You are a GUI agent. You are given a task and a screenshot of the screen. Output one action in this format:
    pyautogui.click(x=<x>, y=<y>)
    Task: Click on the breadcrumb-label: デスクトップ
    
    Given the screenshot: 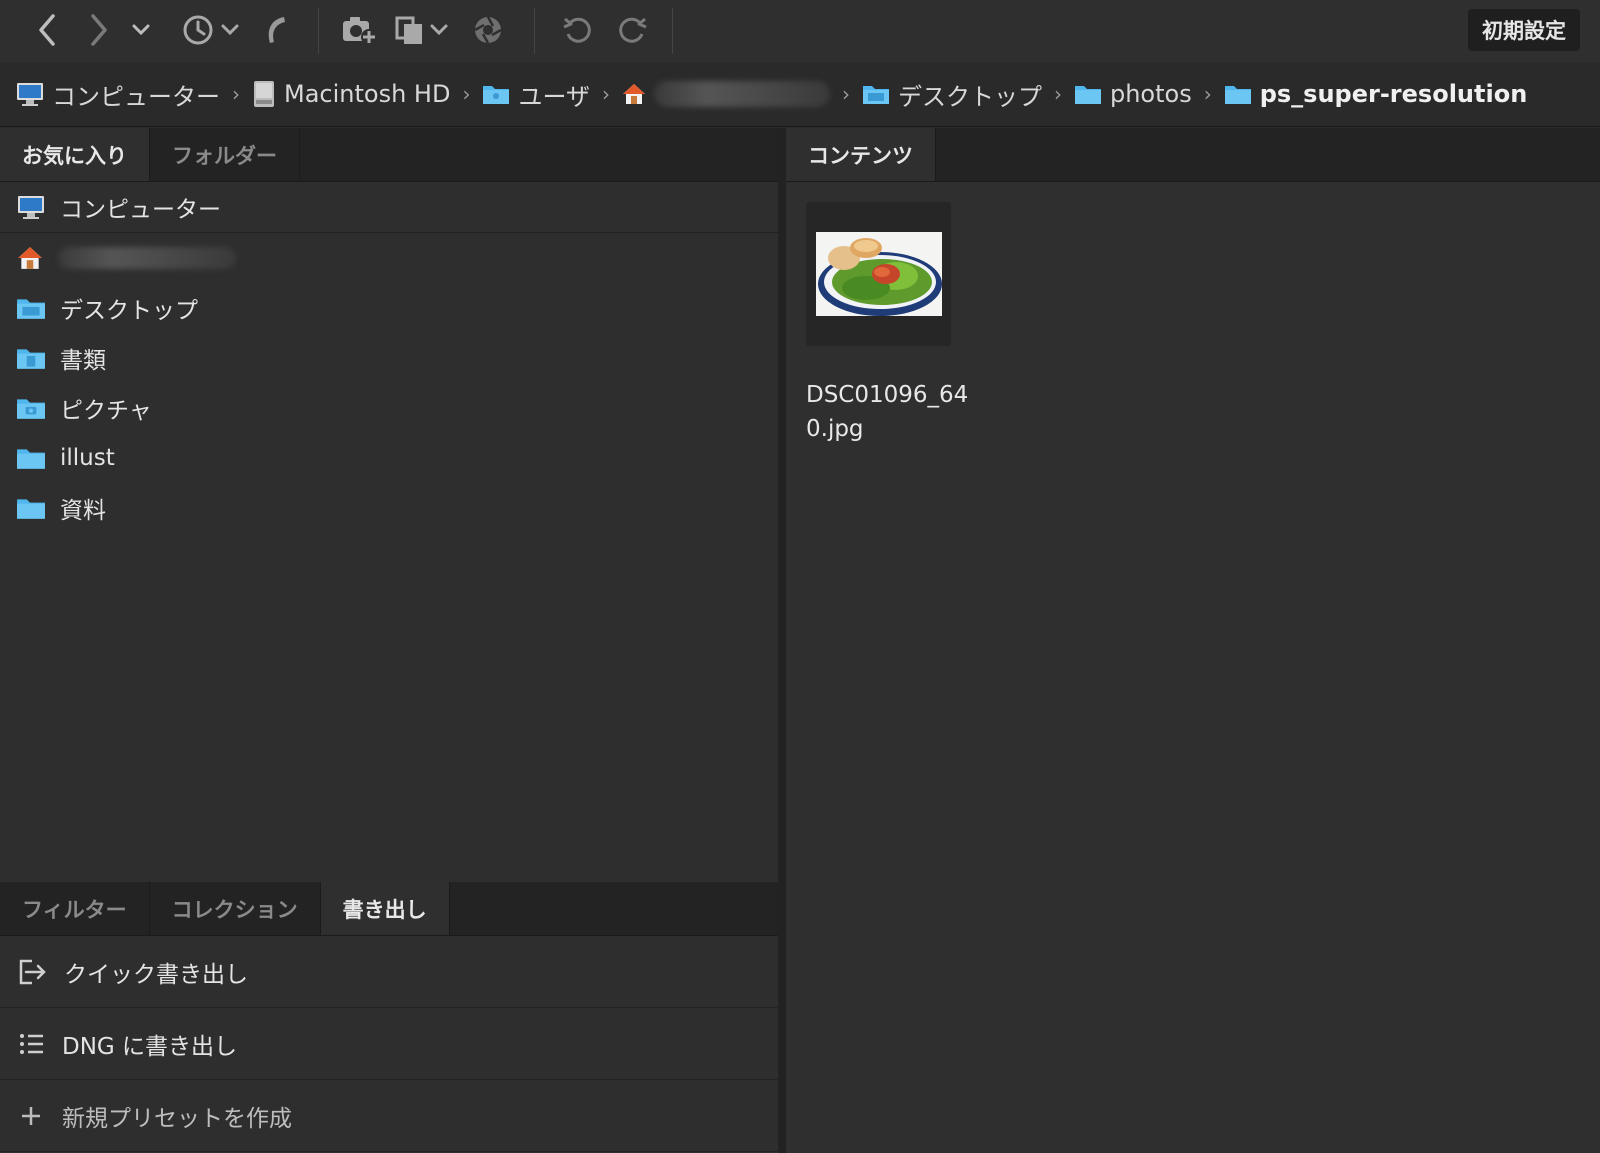 What is the action you would take?
    pyautogui.click(x=969, y=96)
    